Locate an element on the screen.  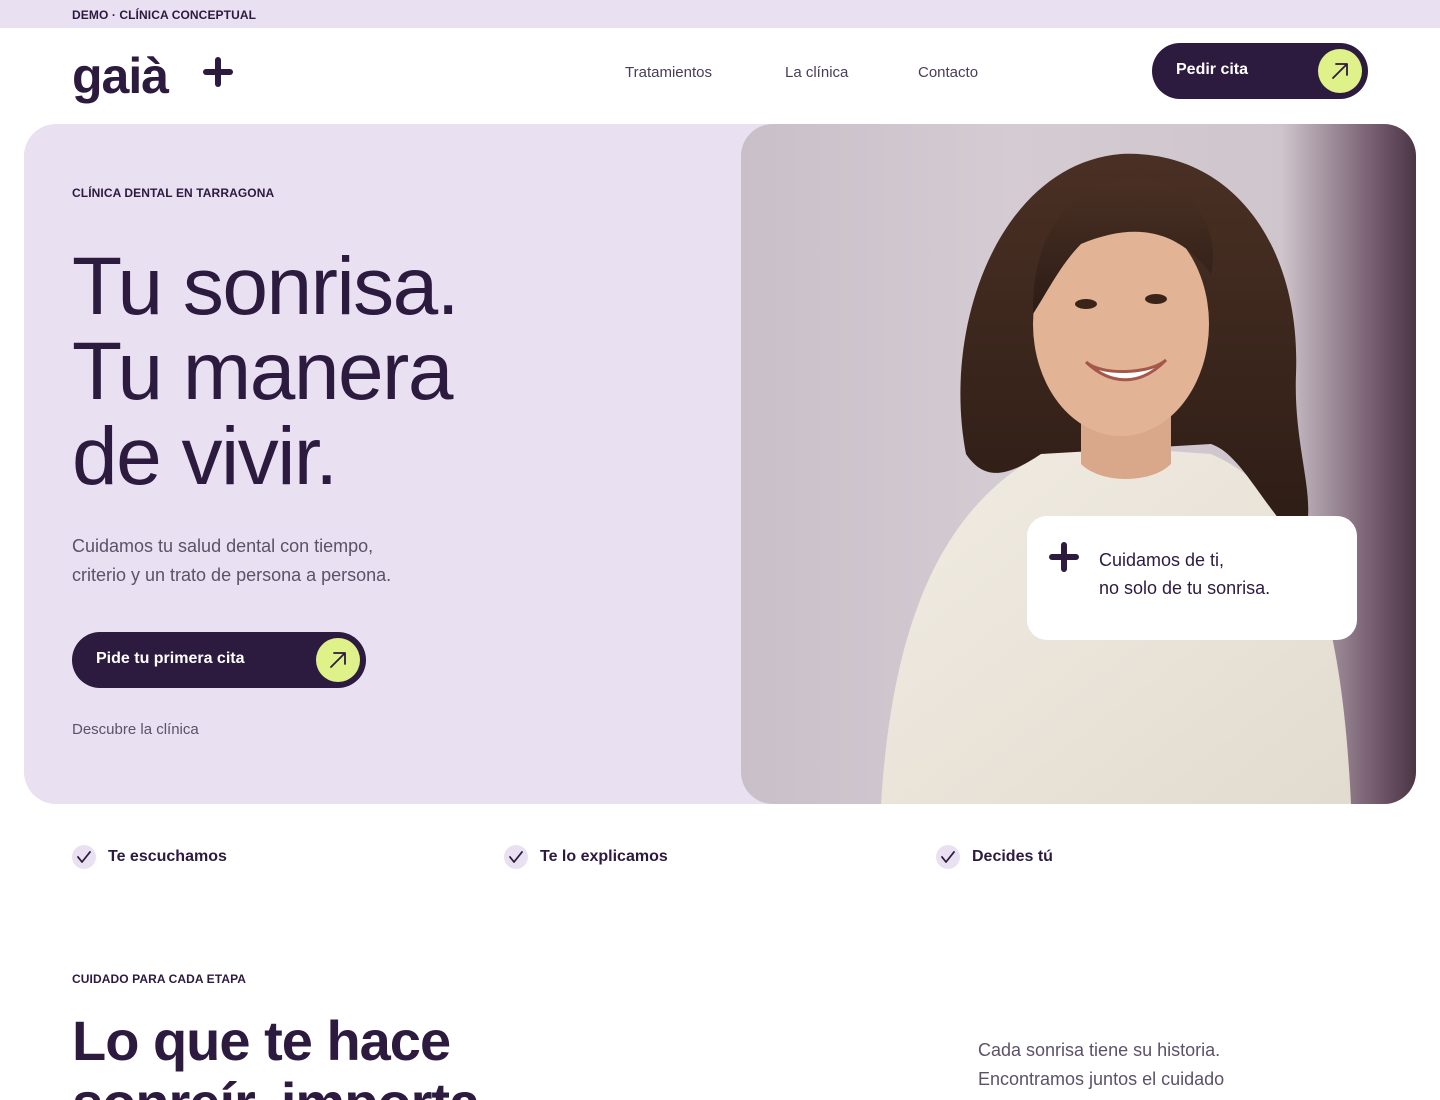
first-appointment-label: Pide tu primera cita is located at coordinates (170, 658).